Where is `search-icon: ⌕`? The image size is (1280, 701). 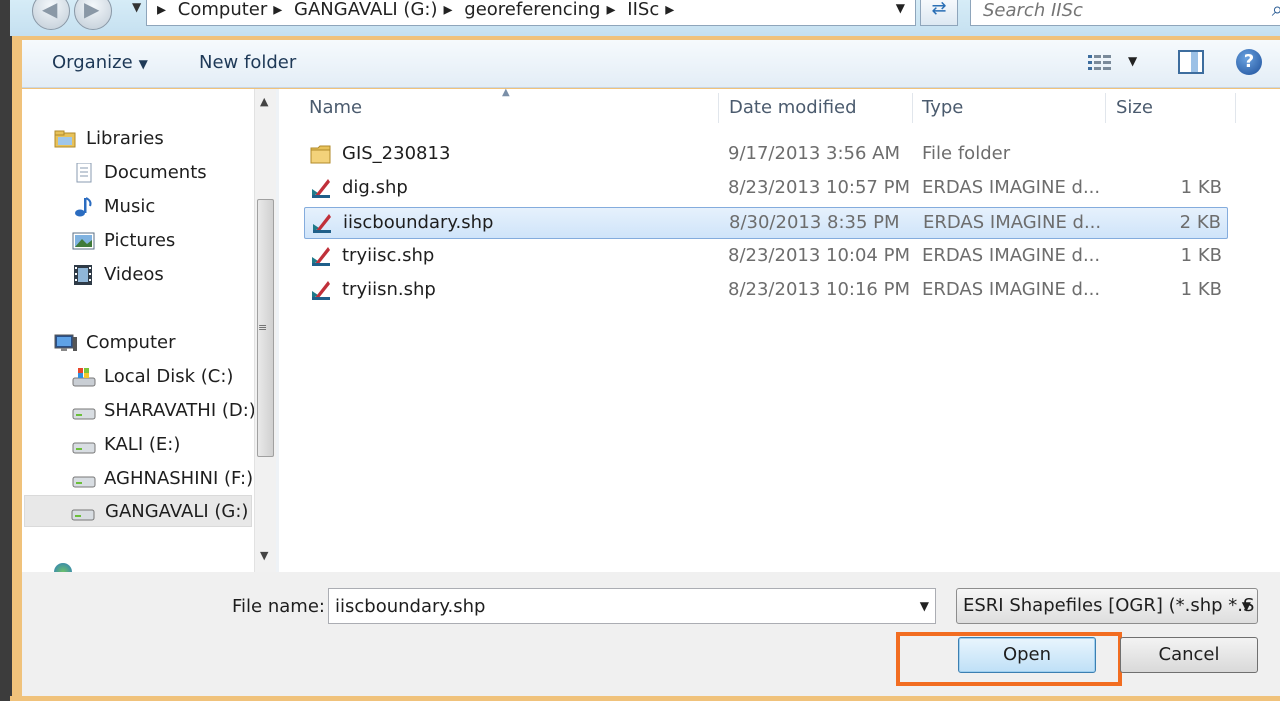
search-icon: ⌕ is located at coordinates (1276, 10).